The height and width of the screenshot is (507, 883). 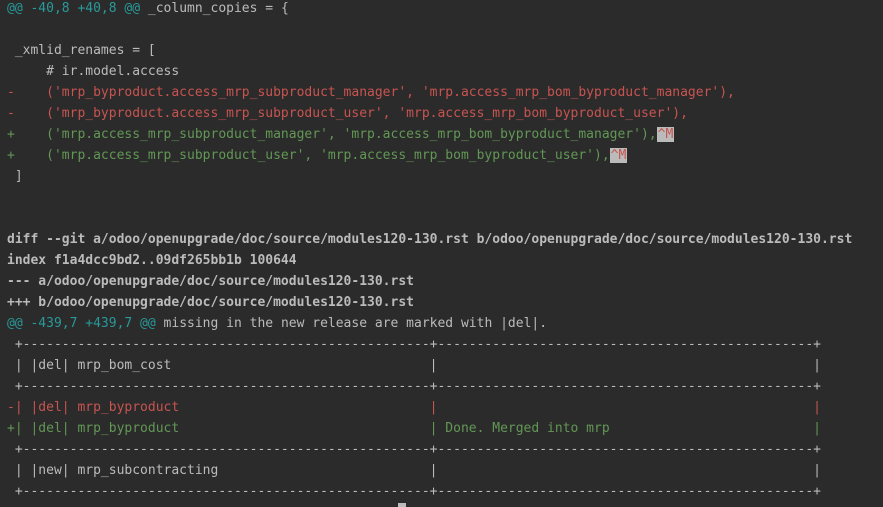 I want to click on diff-line-text: @@ -439,7 +439,7 @@, so click(x=81, y=323).